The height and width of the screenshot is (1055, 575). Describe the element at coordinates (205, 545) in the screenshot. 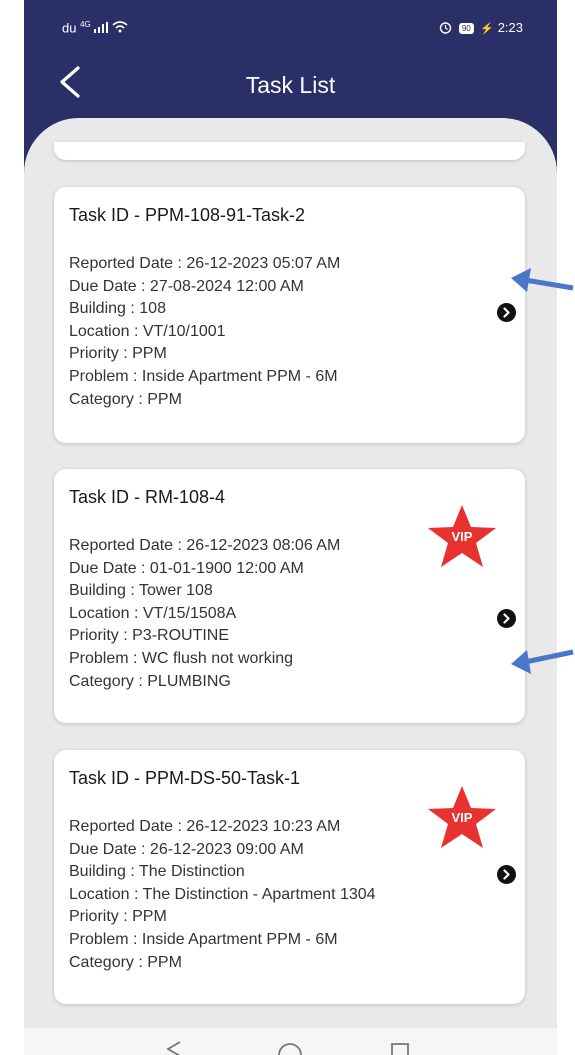

I see `reported-date: Reported Date : 26-12-2023 08:06 AM` at that location.